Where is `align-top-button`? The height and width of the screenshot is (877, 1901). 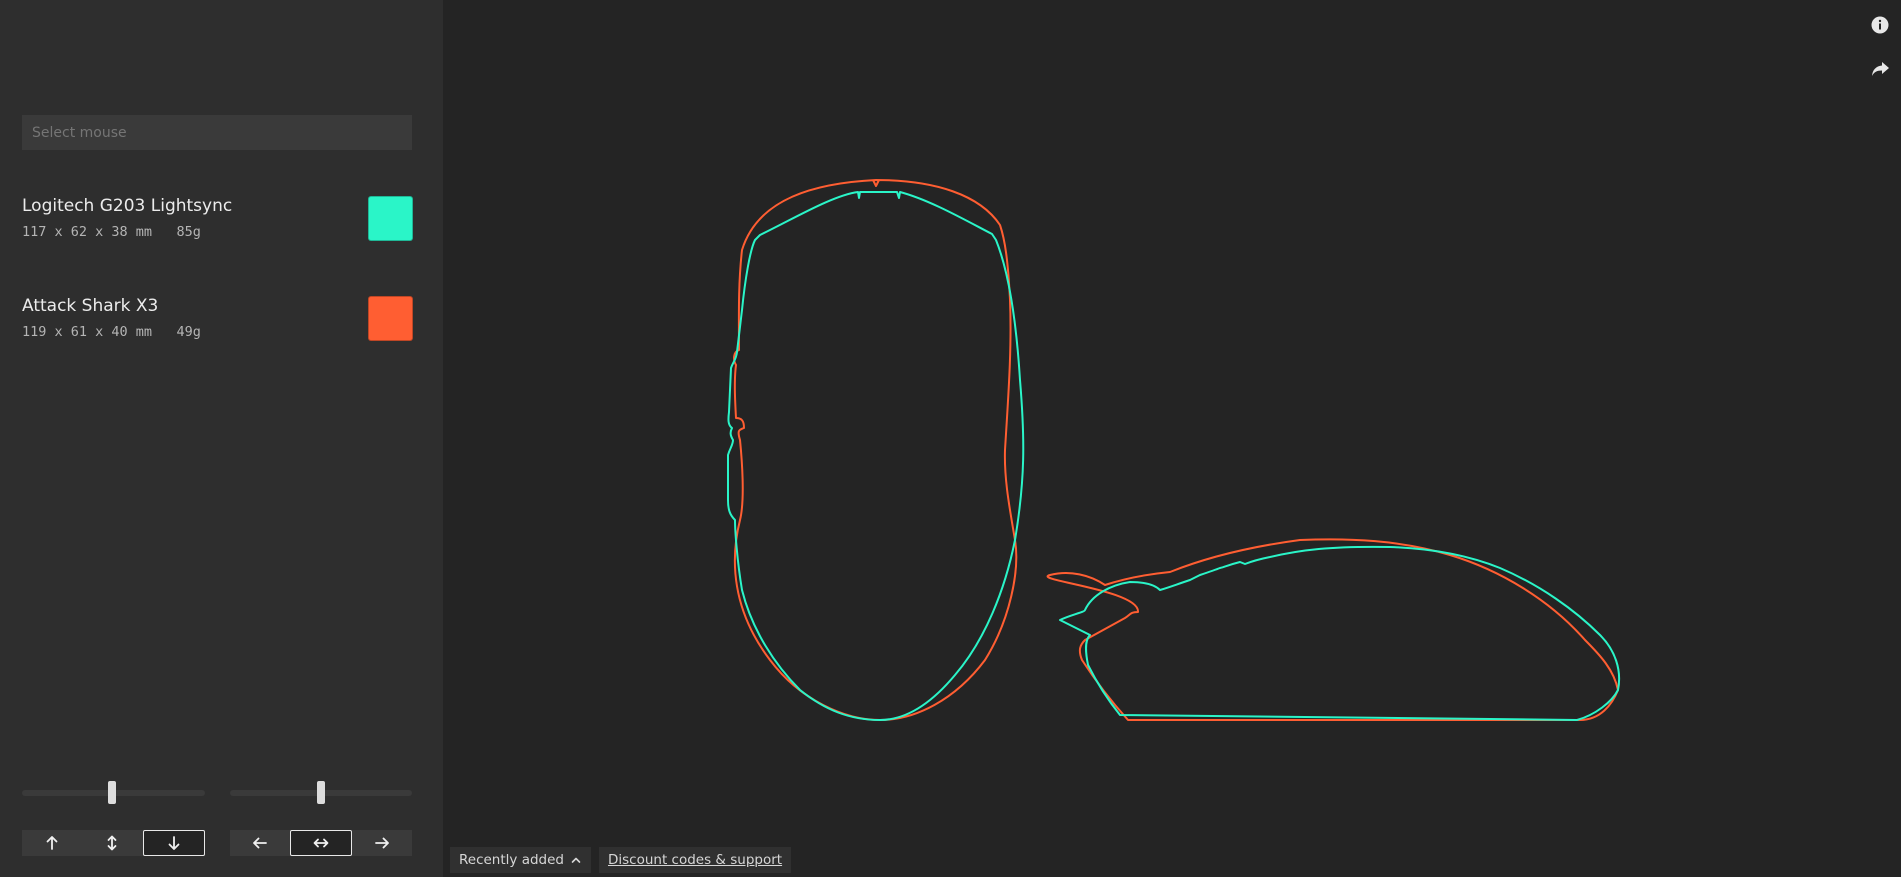
align-top-button is located at coordinates (52, 843).